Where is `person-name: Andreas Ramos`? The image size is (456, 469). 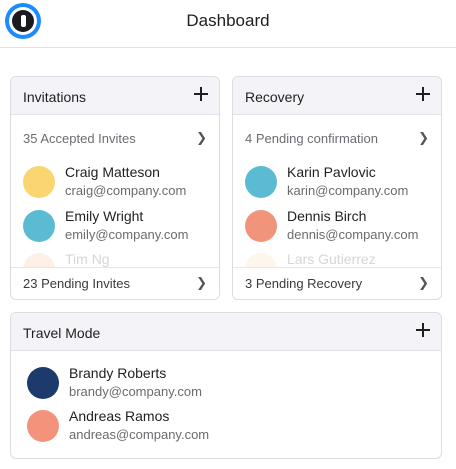
person-name: Andreas Ramos is located at coordinates (119, 416).